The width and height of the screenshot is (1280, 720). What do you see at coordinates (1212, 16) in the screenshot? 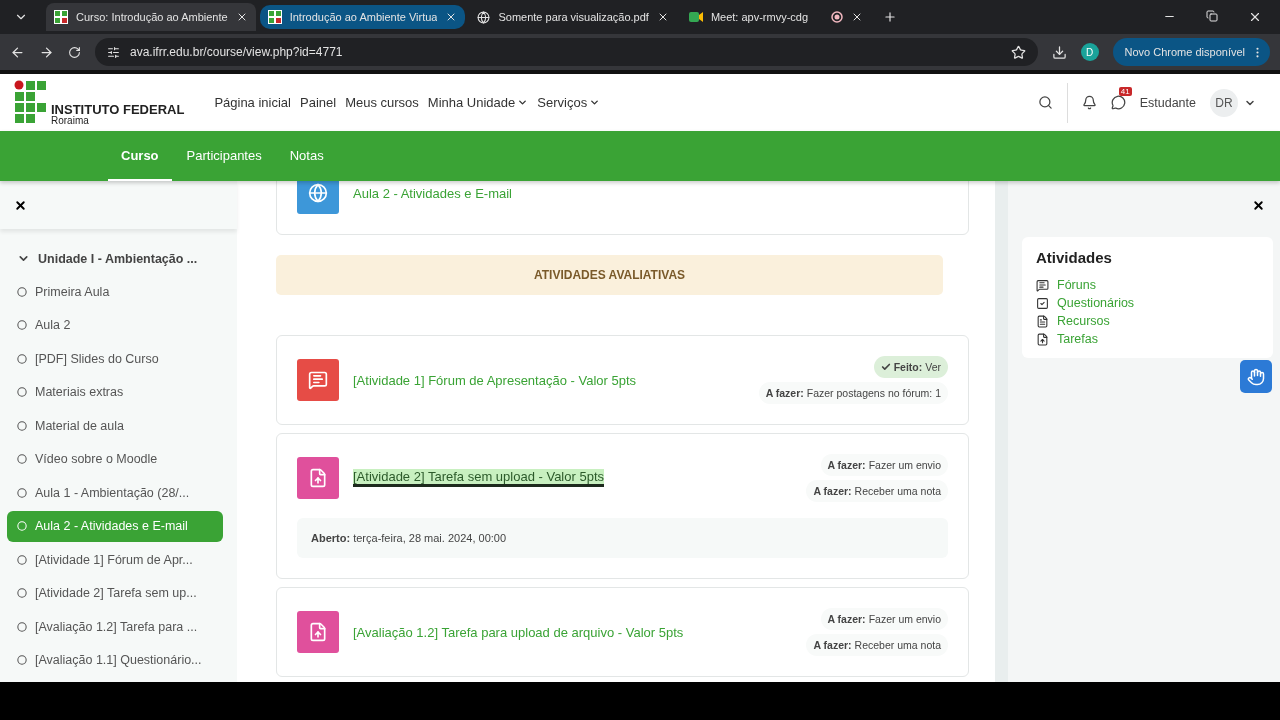
I see `restore-icon` at bounding box center [1212, 16].